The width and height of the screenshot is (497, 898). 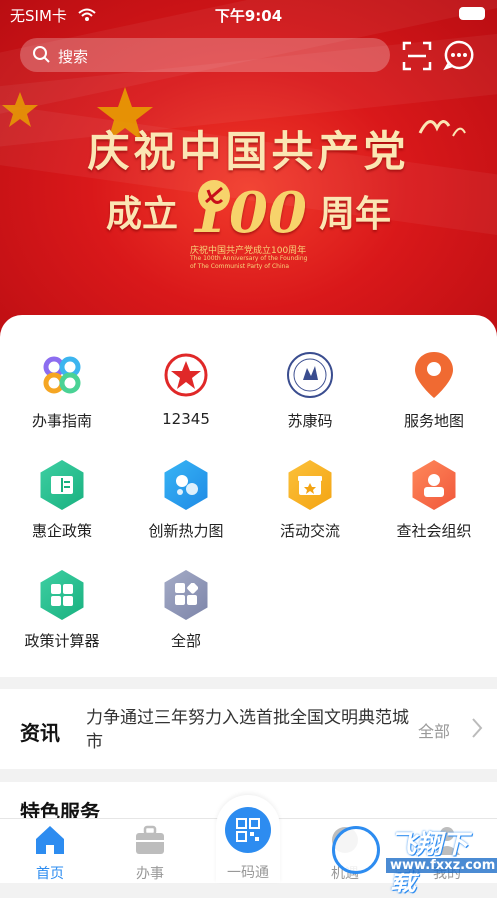 I want to click on gift-box-icon, so click(x=310, y=485).